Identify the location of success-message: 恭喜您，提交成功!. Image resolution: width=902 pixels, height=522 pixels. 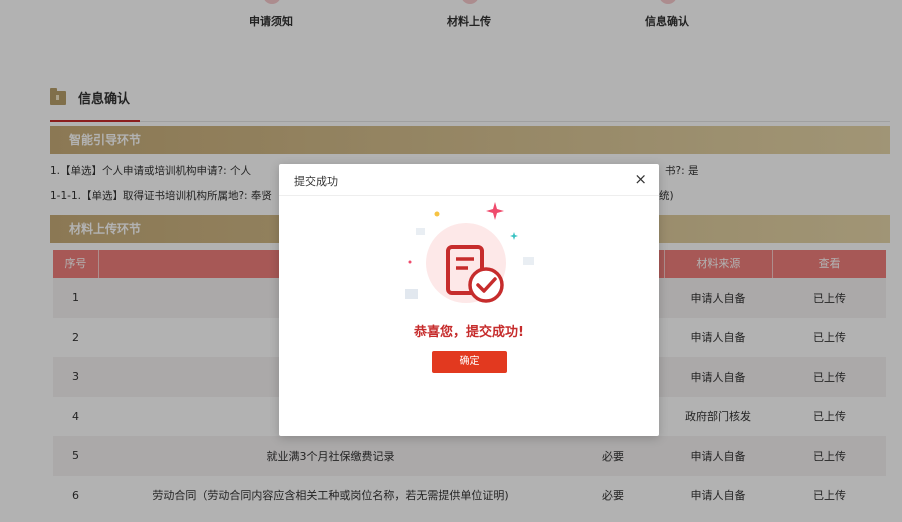
(469, 332).